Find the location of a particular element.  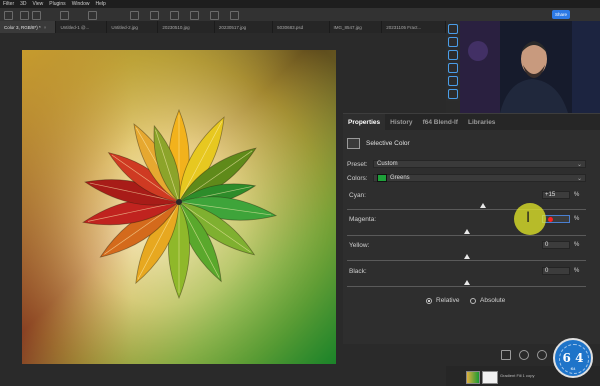

relative-label: Relative is located at coordinates (448, 300).